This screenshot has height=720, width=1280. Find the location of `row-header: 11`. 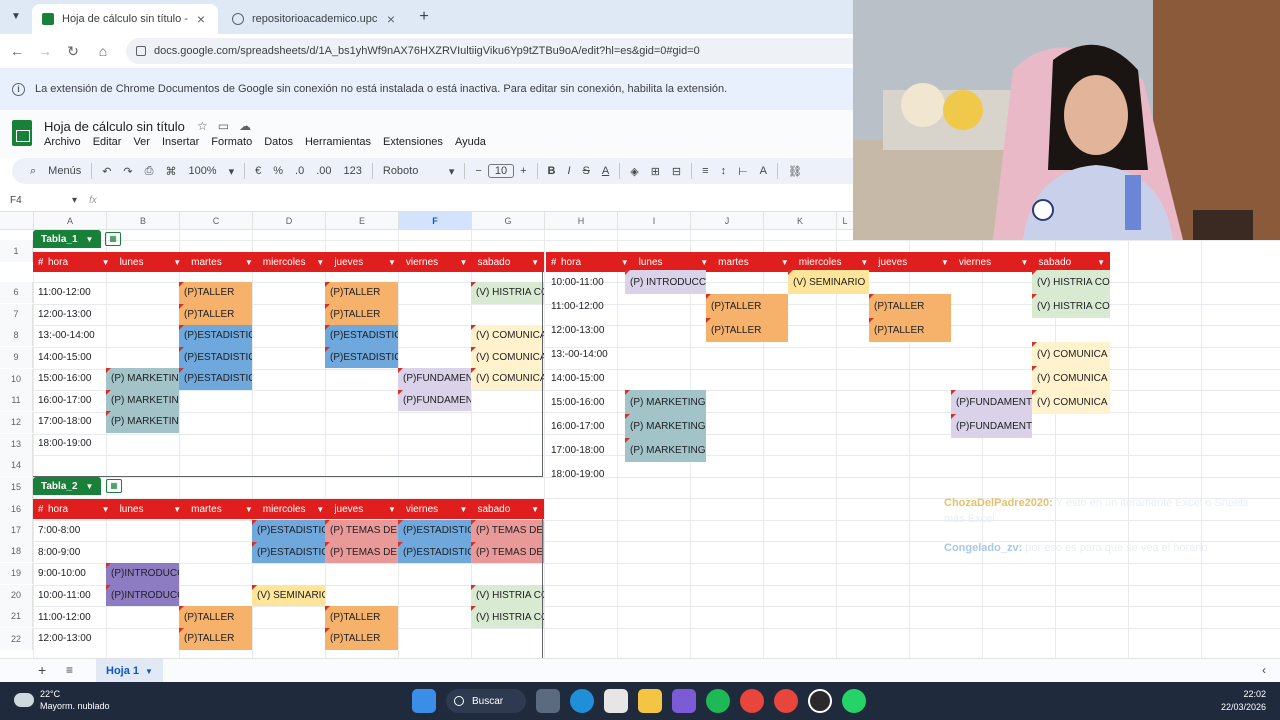

row-header: 11 is located at coordinates (16, 400).